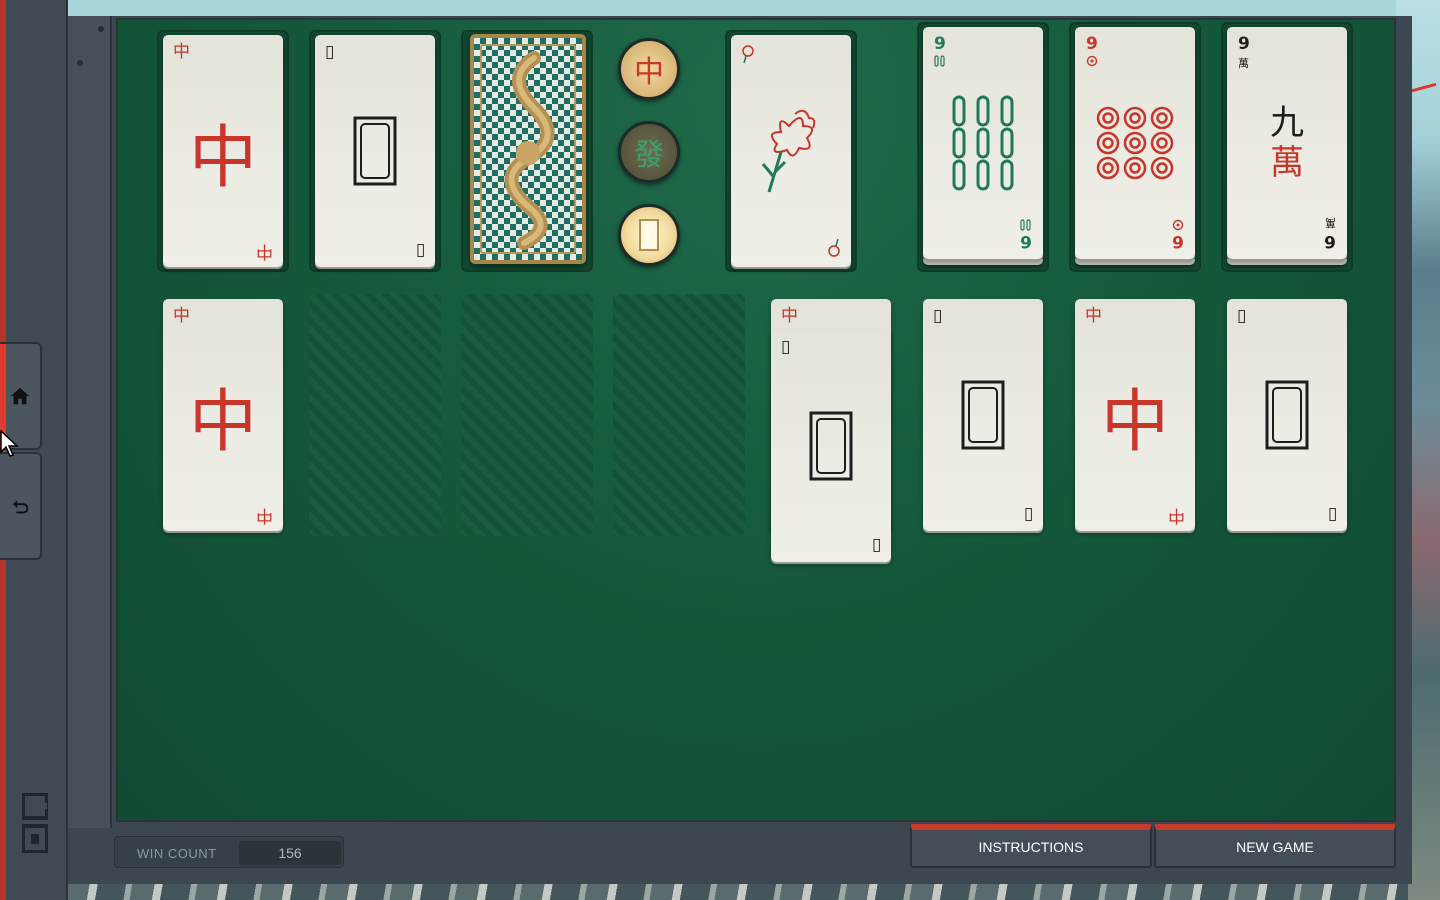 The image size is (1440, 900). What do you see at coordinates (375, 415) in the screenshot?
I see `tableau-column-2-empty` at bounding box center [375, 415].